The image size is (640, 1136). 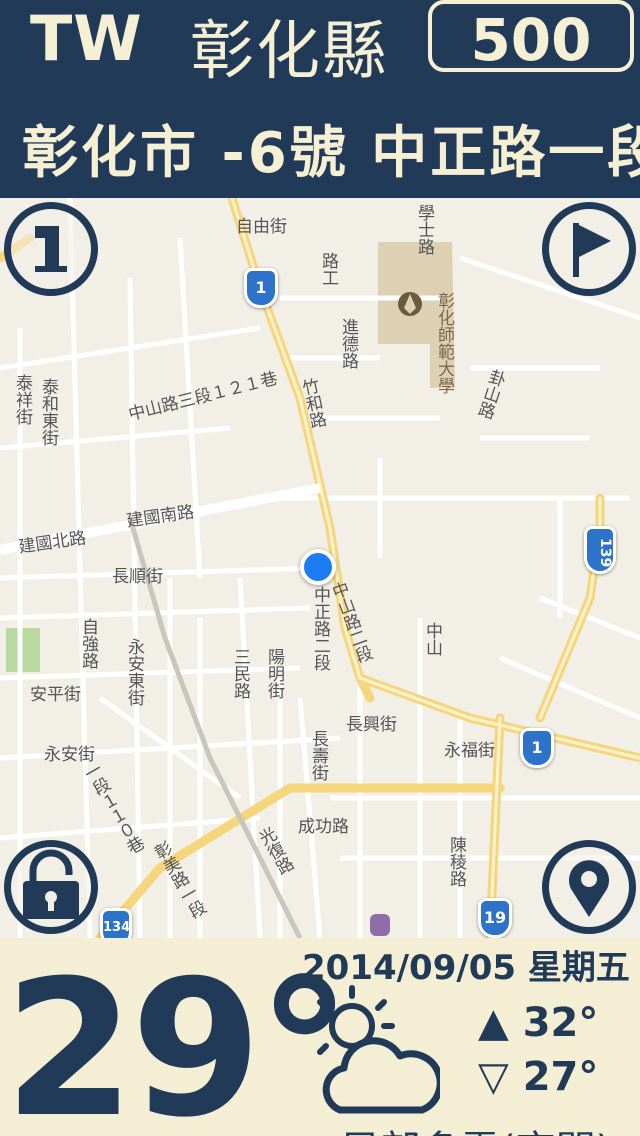 I want to click on location-pin-icon, so click(x=589, y=888).